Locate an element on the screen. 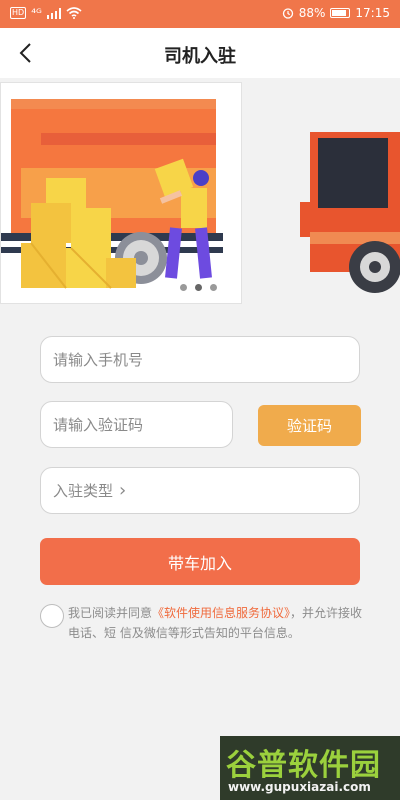 This screenshot has width=400, height=800. battery-icon is located at coordinates (340, 13).